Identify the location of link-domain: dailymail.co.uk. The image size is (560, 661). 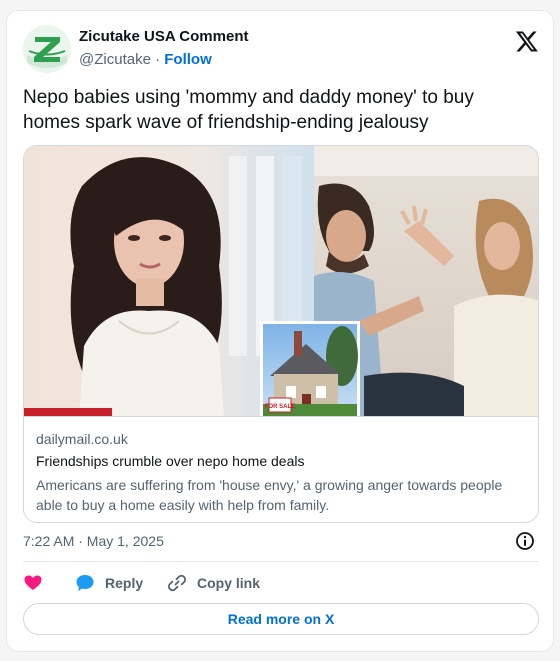
(82, 439).